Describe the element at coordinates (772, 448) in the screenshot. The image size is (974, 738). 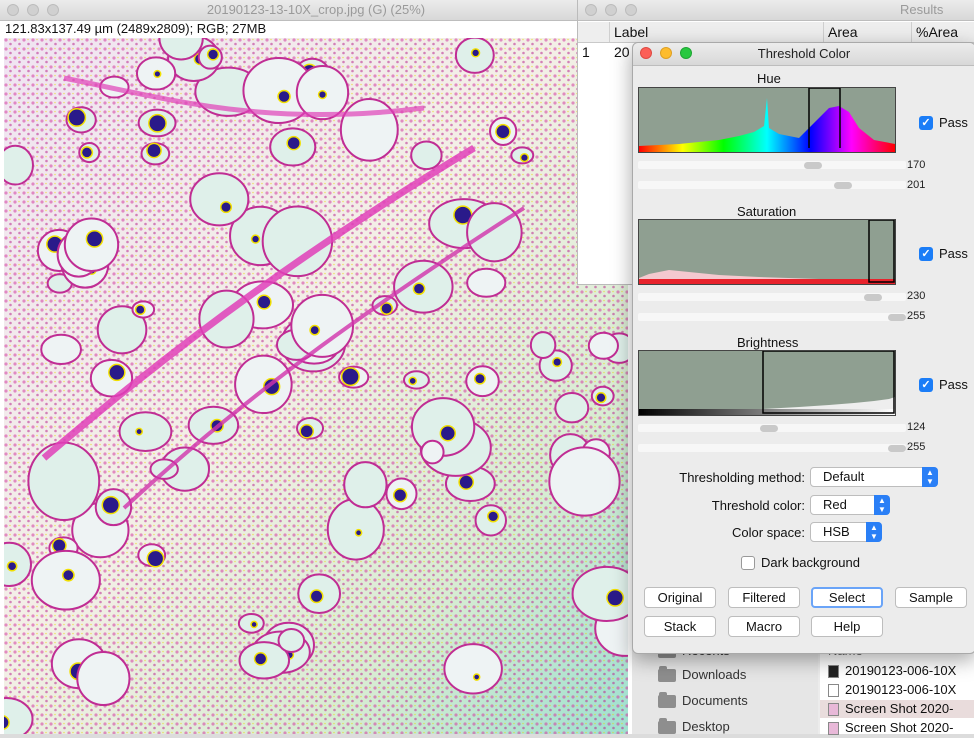
I see `brightness-max-slider` at that location.